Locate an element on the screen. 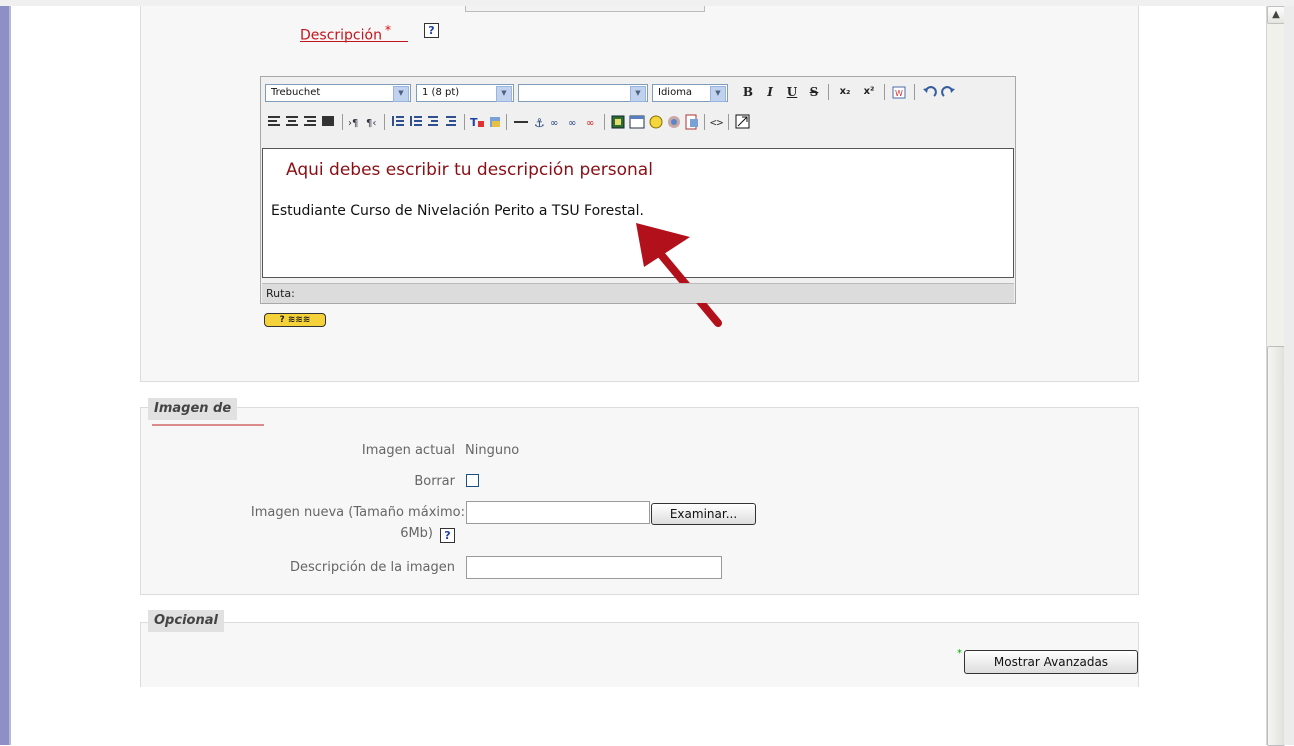 The image size is (1294, 746). font-family-select: Trebuchet ▼ is located at coordinates (338, 93).